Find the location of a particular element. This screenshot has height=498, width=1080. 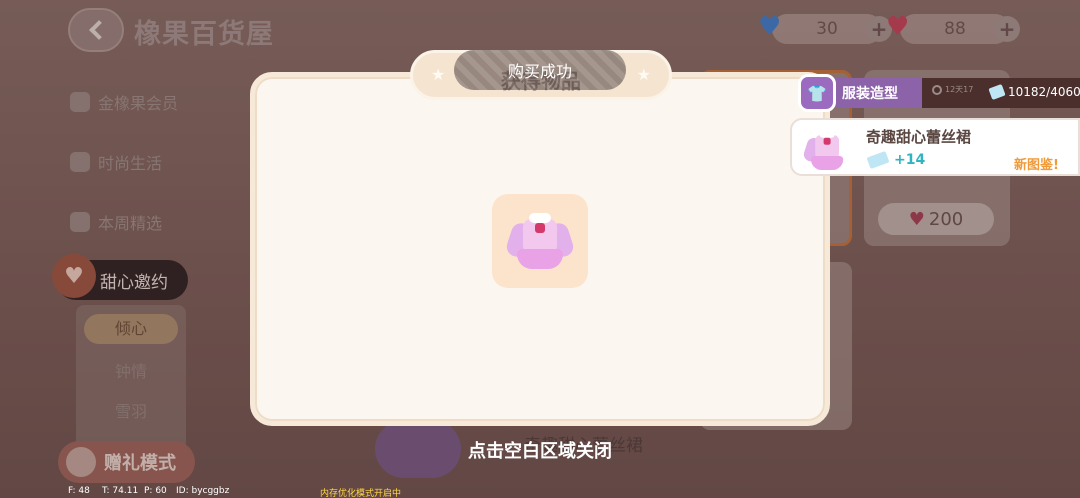

debug-t: T: 74.11 is located at coordinates (120, 491).